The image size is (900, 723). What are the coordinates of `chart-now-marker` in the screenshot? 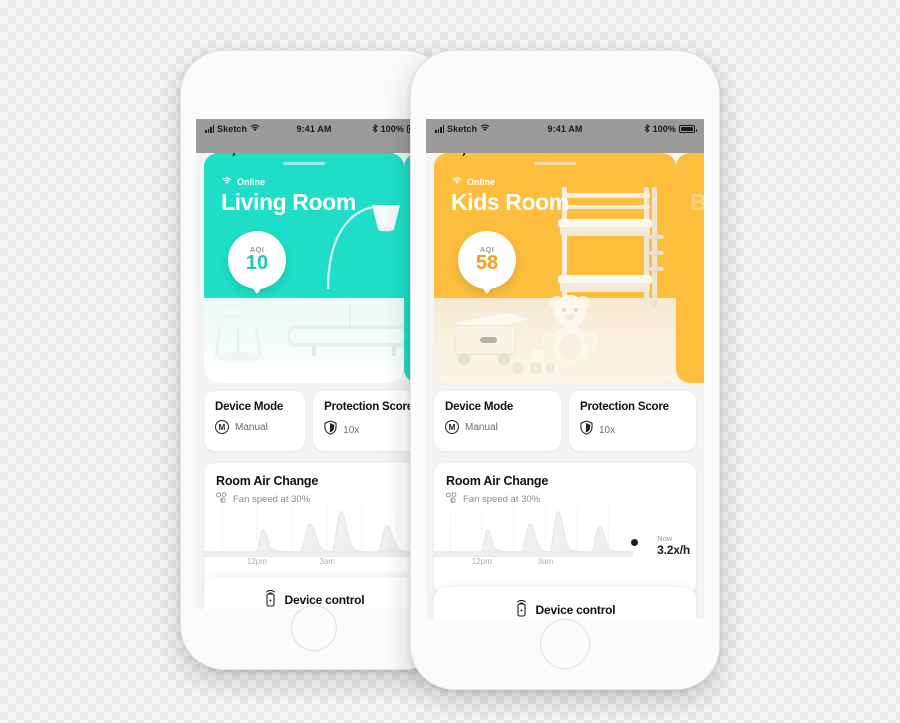 It's located at (634, 542).